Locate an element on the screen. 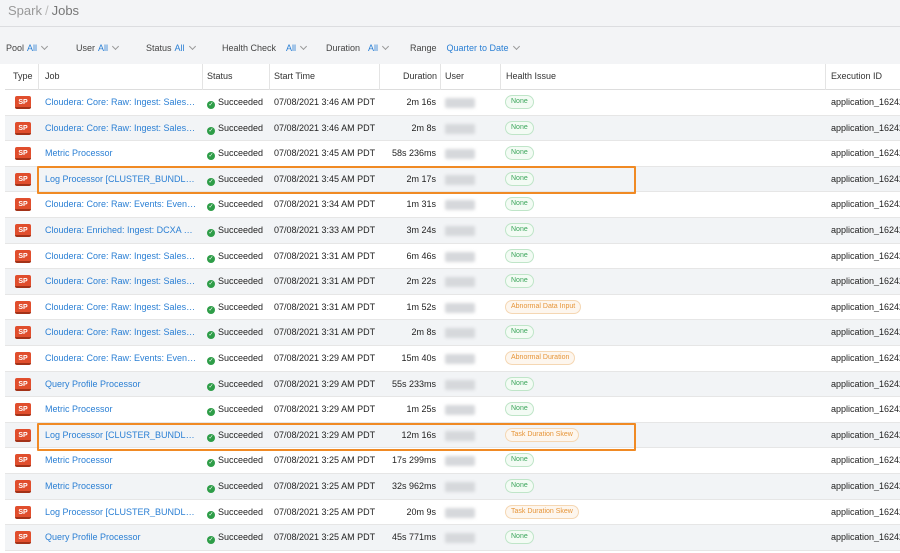  check-circle-icon: ✓ is located at coordinates (211, 335).